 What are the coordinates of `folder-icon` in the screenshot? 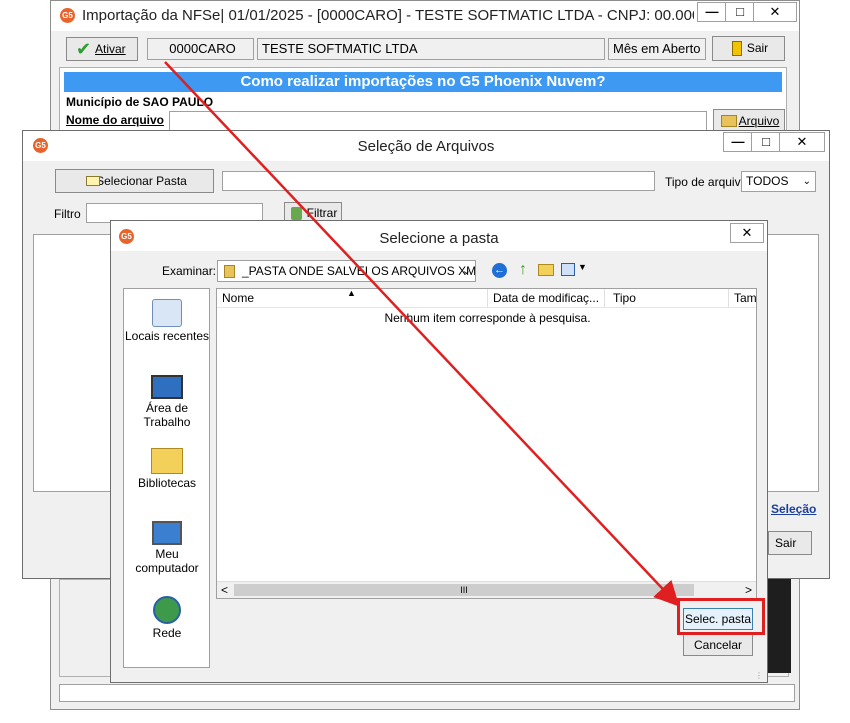 It's located at (93, 181).